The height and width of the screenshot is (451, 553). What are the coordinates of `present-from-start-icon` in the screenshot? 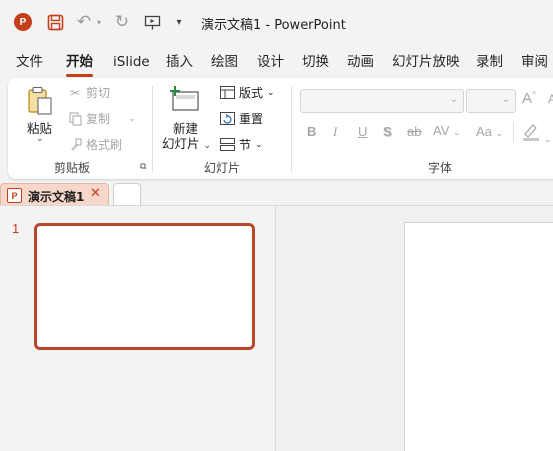 It's located at (152, 22).